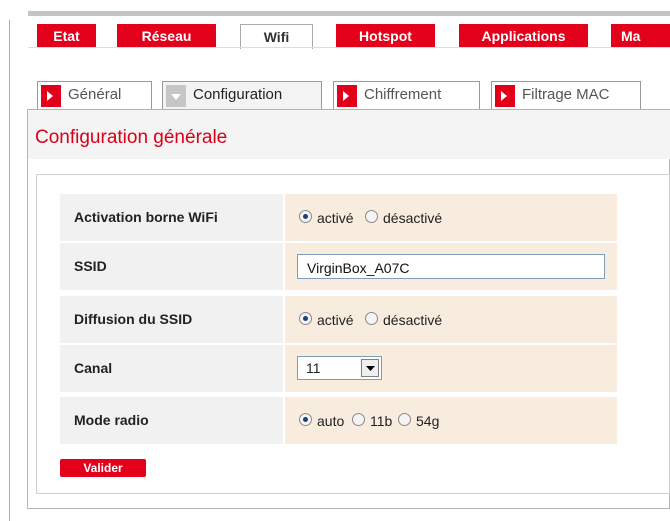 The width and height of the screenshot is (670, 521). Describe the element at coordinates (404, 419) in the screenshot. I see `mode-radio-54g` at that location.